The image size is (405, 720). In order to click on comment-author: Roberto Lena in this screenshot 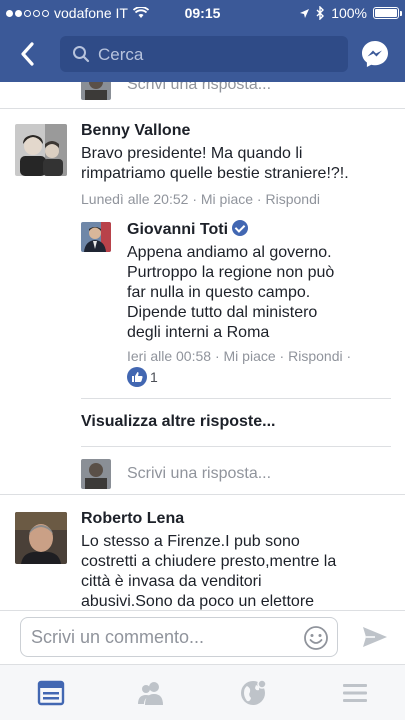, I will do `click(132, 519)`.